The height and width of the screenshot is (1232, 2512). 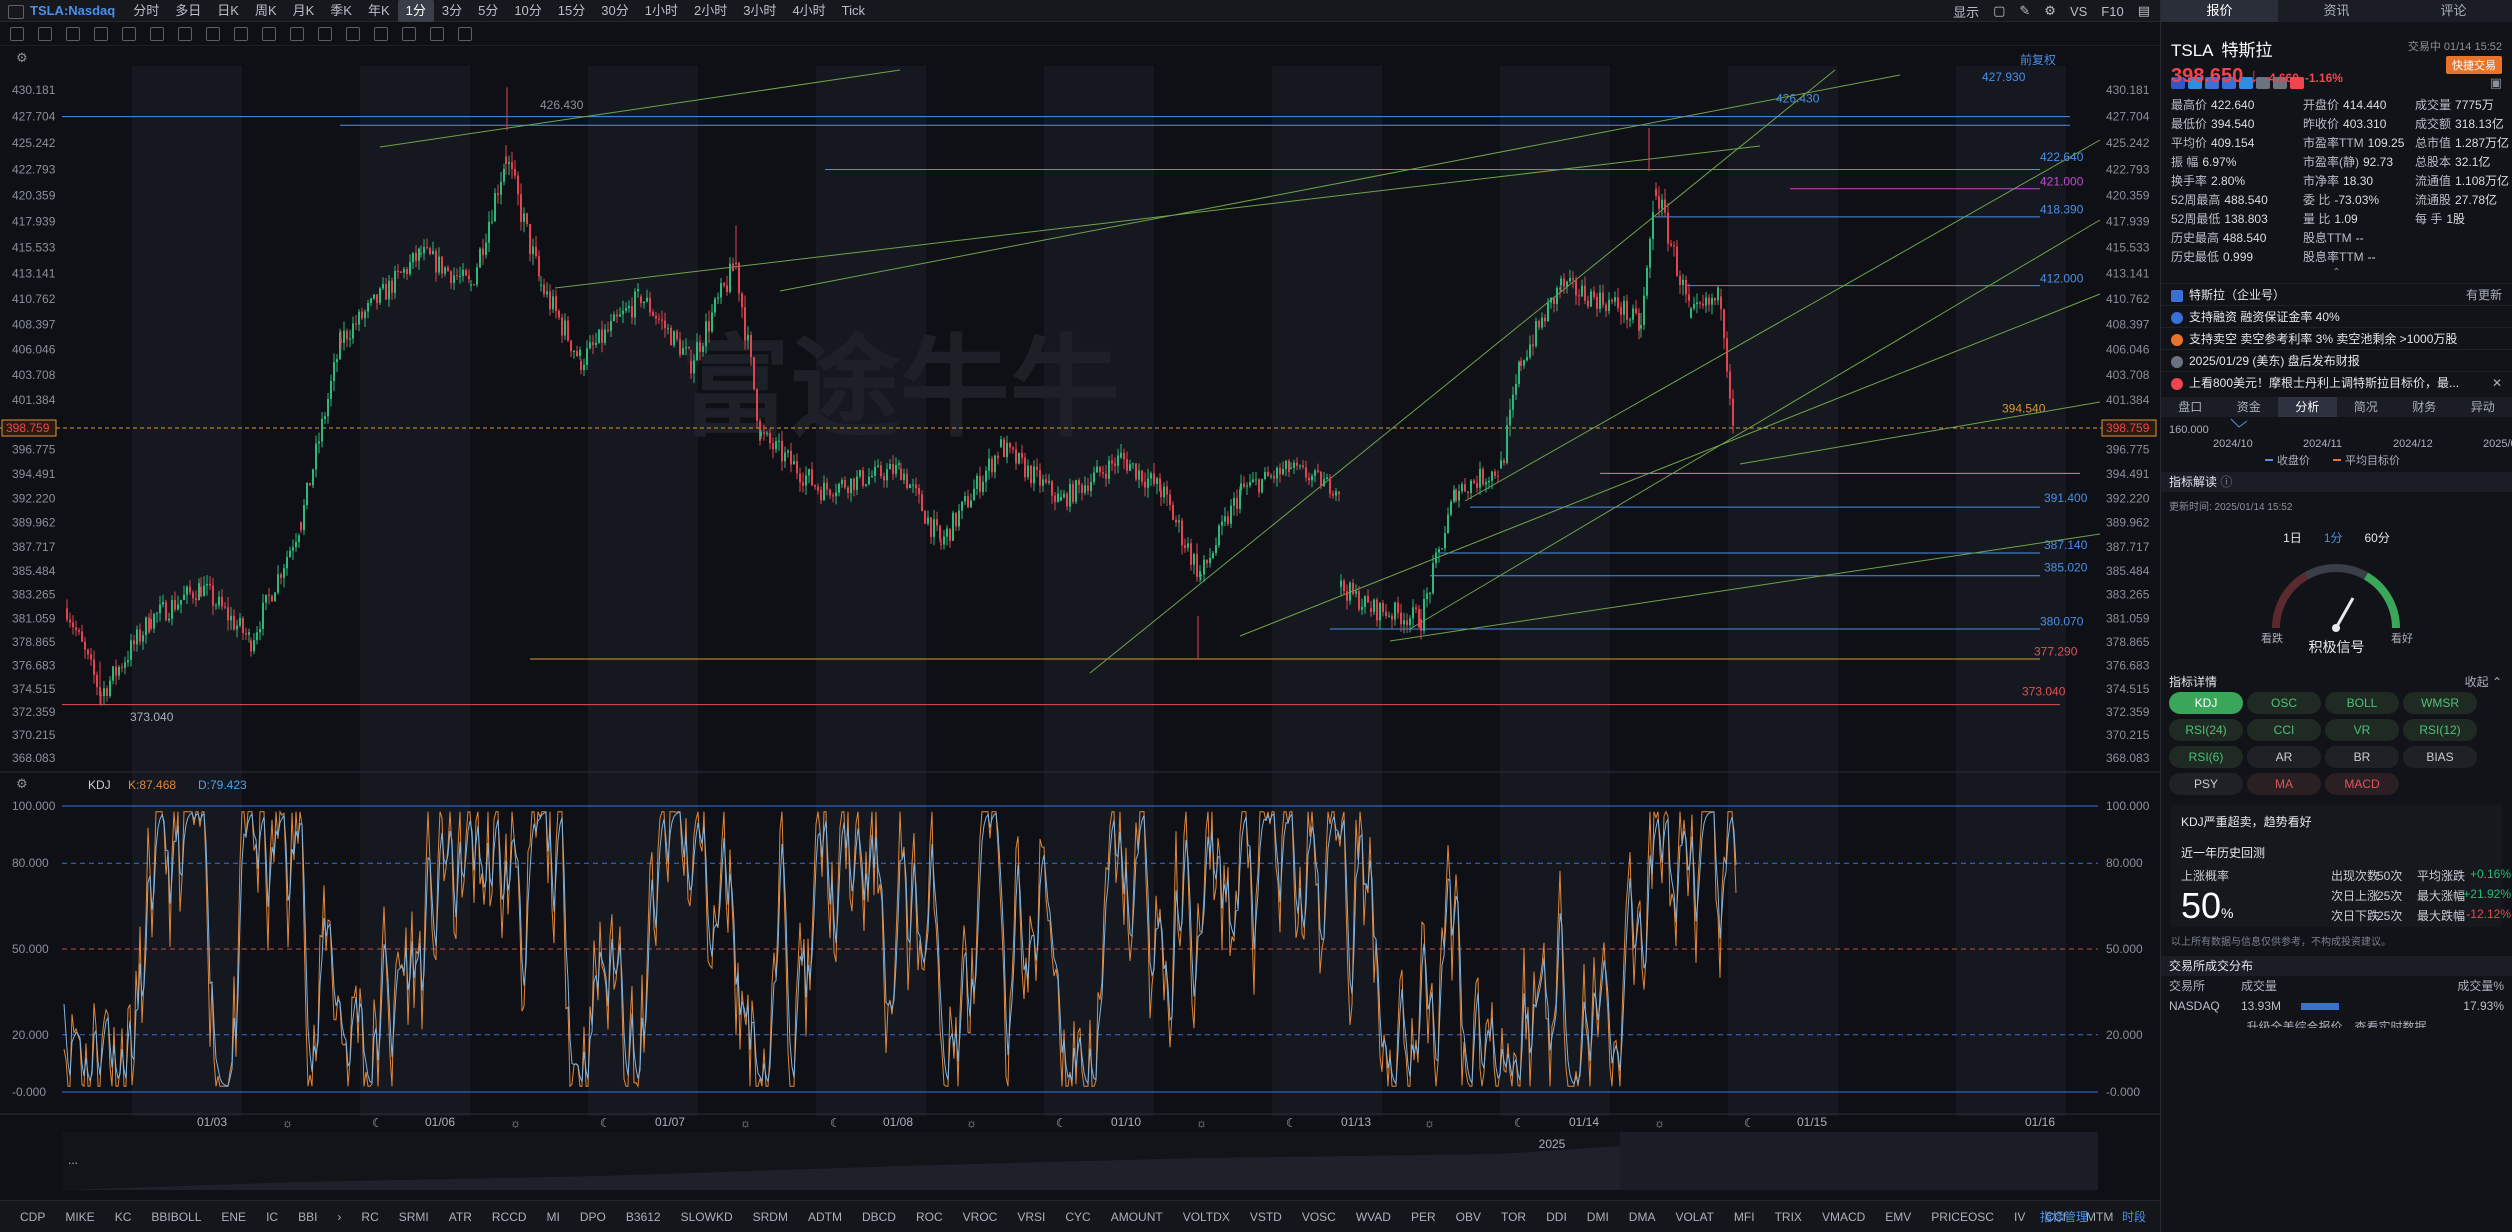 What do you see at coordinates (825, 1217) in the screenshot?
I see `indicator-ADTM: ADTM` at bounding box center [825, 1217].